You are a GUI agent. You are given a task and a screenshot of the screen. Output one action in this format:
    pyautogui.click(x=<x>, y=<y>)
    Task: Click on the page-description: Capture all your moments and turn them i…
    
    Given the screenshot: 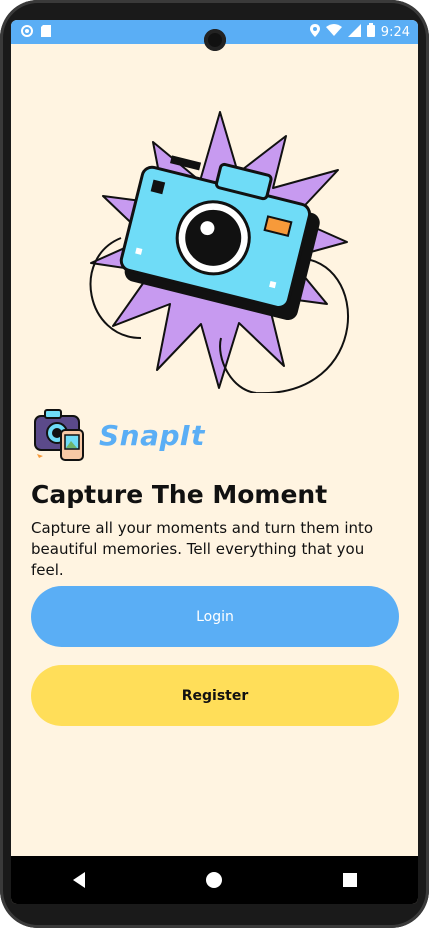 What is the action you would take?
    pyautogui.click(x=202, y=549)
    